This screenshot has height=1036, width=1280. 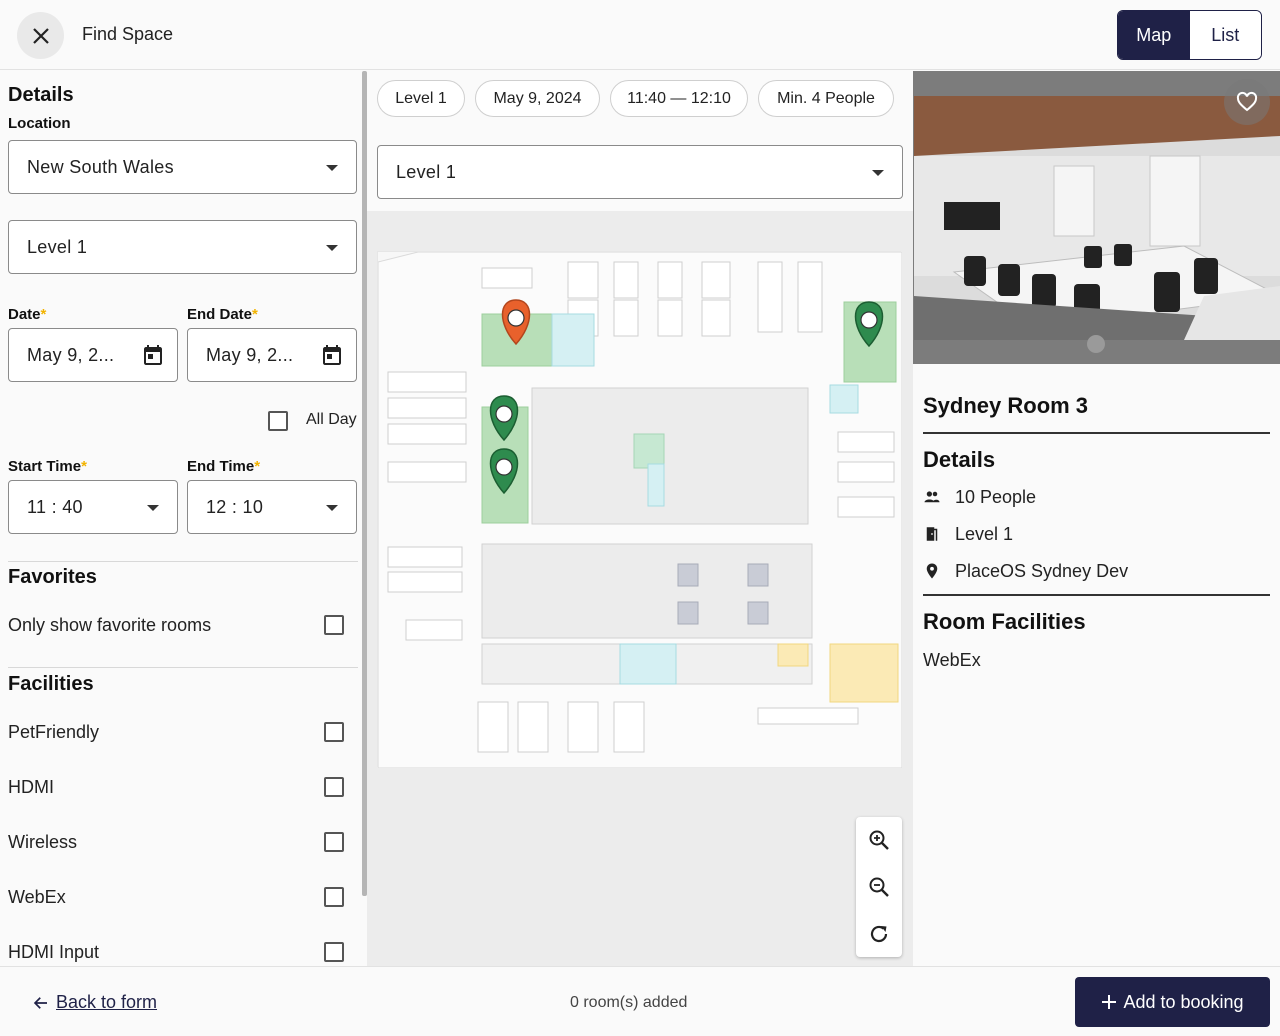 What do you see at coordinates (272, 507) in the screenshot?
I see `end-time-select: 12 : 10` at bounding box center [272, 507].